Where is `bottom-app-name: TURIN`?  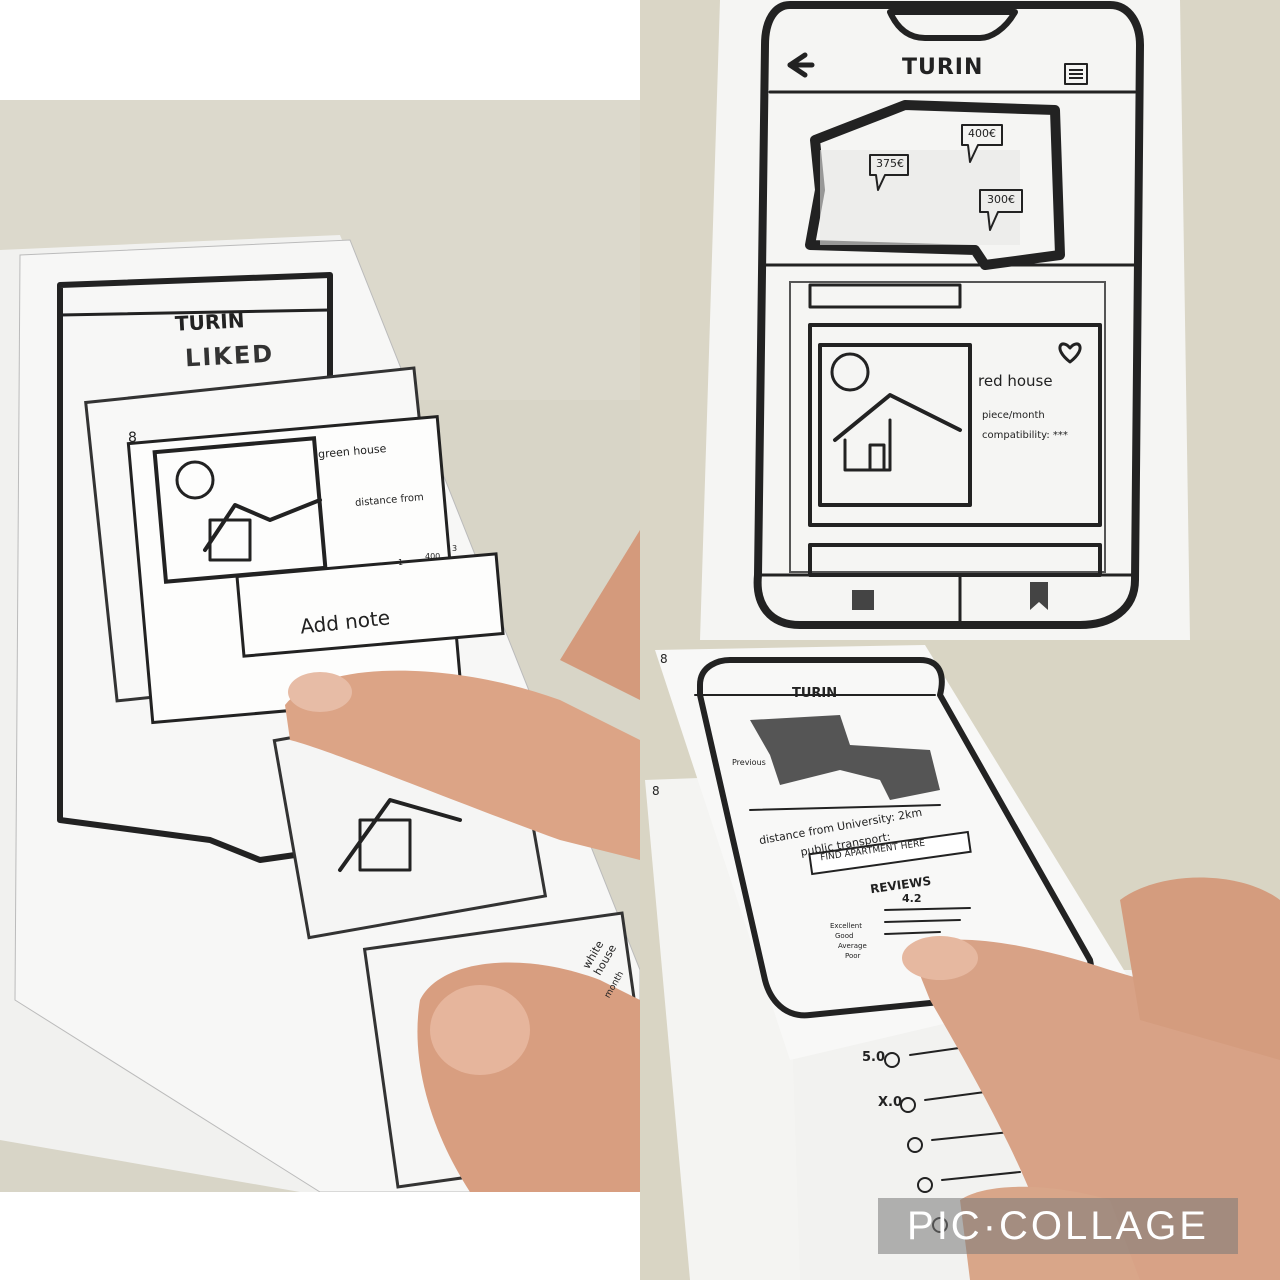
bottom-app-name: TURIN is located at coordinates (815, 693).